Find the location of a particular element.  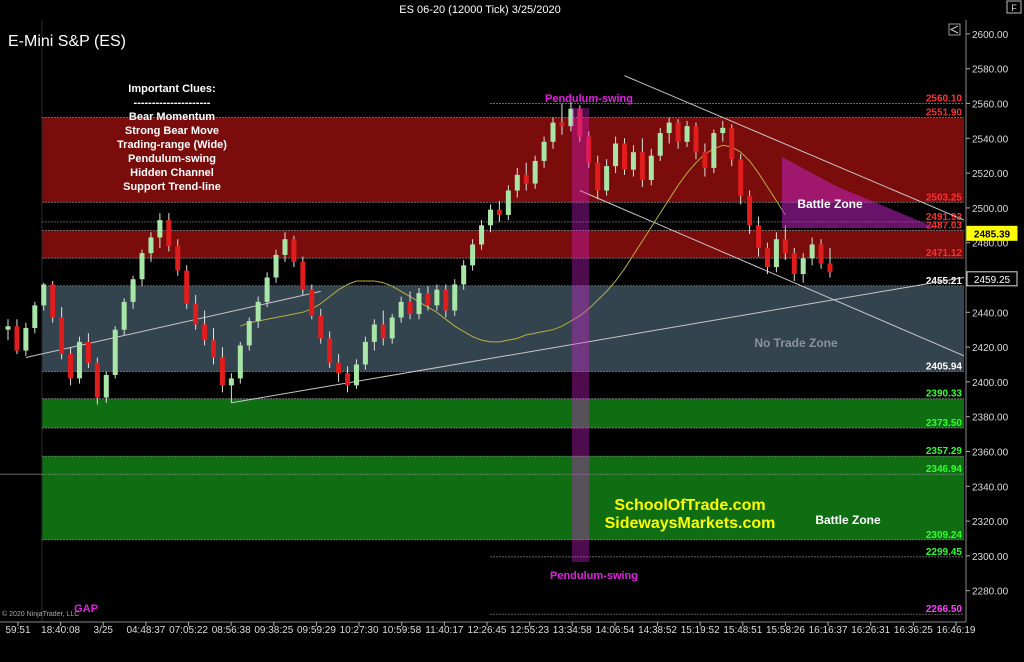

y-tick-label: 2320.00 is located at coordinates (990, 522).